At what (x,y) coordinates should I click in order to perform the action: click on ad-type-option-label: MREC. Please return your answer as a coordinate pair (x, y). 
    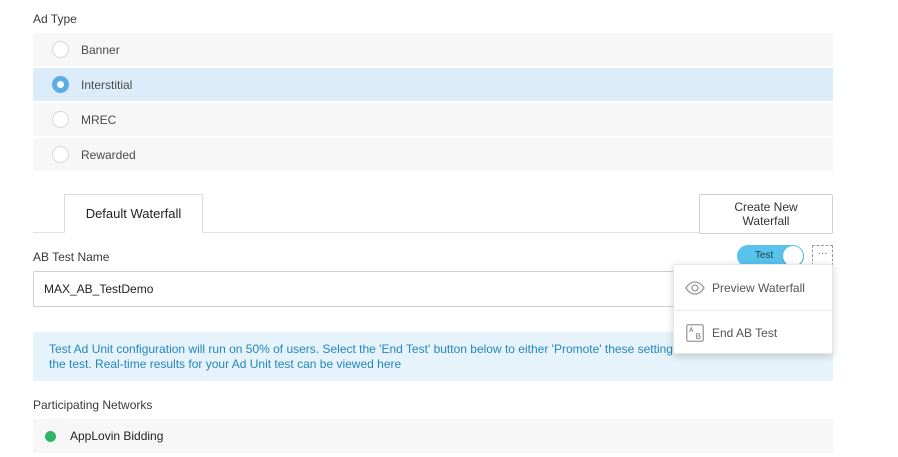
    Looking at the image, I should click on (99, 119).